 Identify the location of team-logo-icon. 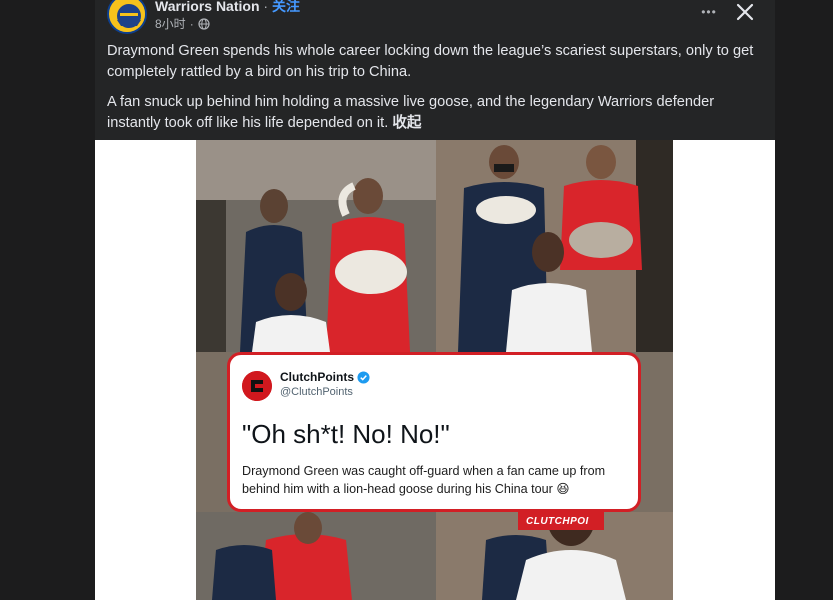
(128, 16).